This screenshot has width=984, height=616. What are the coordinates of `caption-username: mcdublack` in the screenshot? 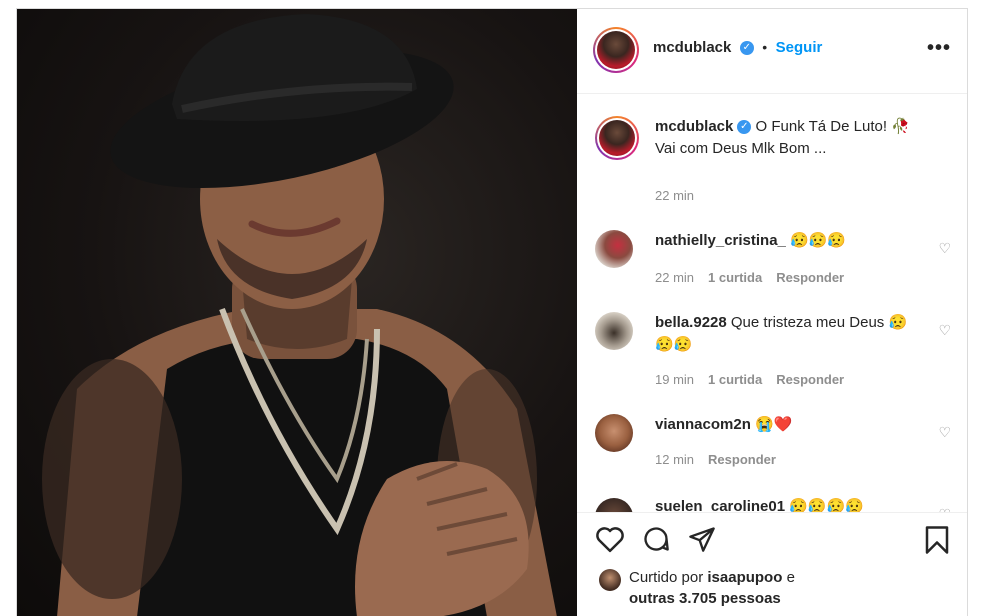 It's located at (694, 126).